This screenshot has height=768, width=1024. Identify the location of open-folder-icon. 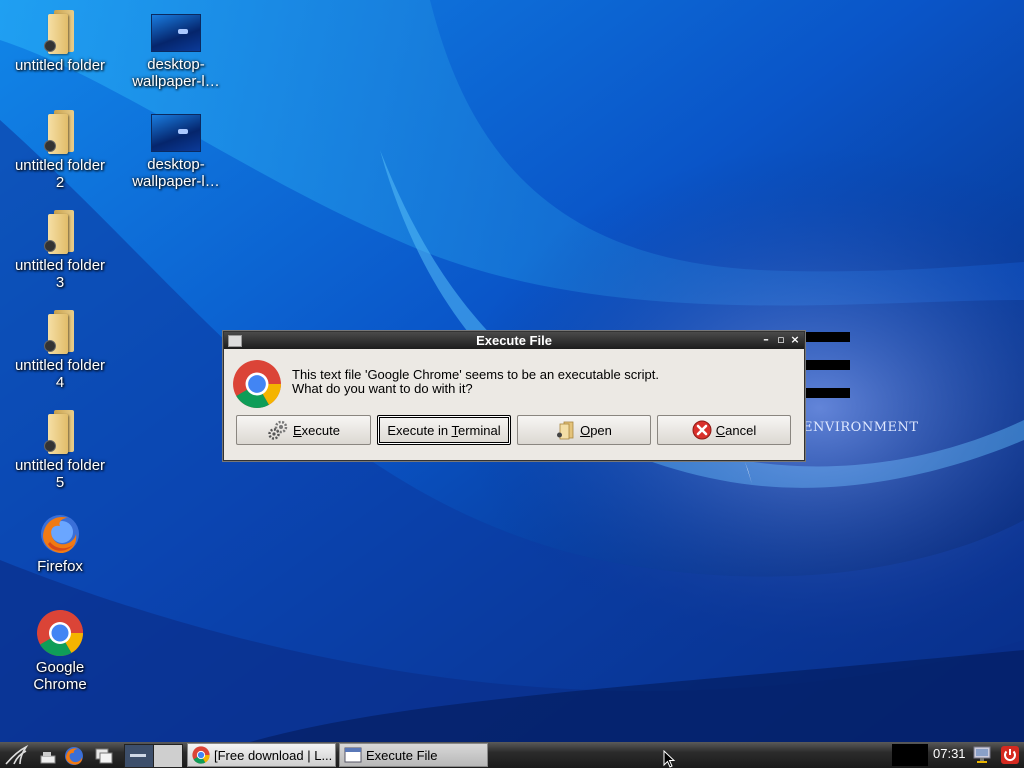
(565, 430).